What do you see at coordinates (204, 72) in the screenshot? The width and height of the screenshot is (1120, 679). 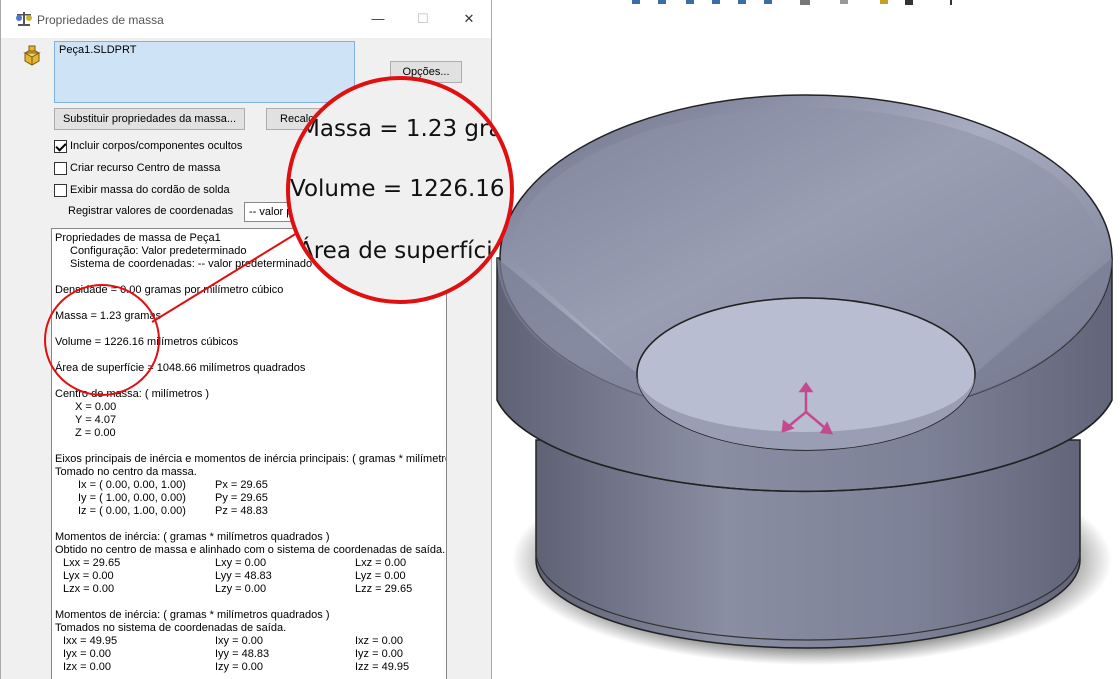 I see `selected-items-list: Peça1.SLDPRT` at bounding box center [204, 72].